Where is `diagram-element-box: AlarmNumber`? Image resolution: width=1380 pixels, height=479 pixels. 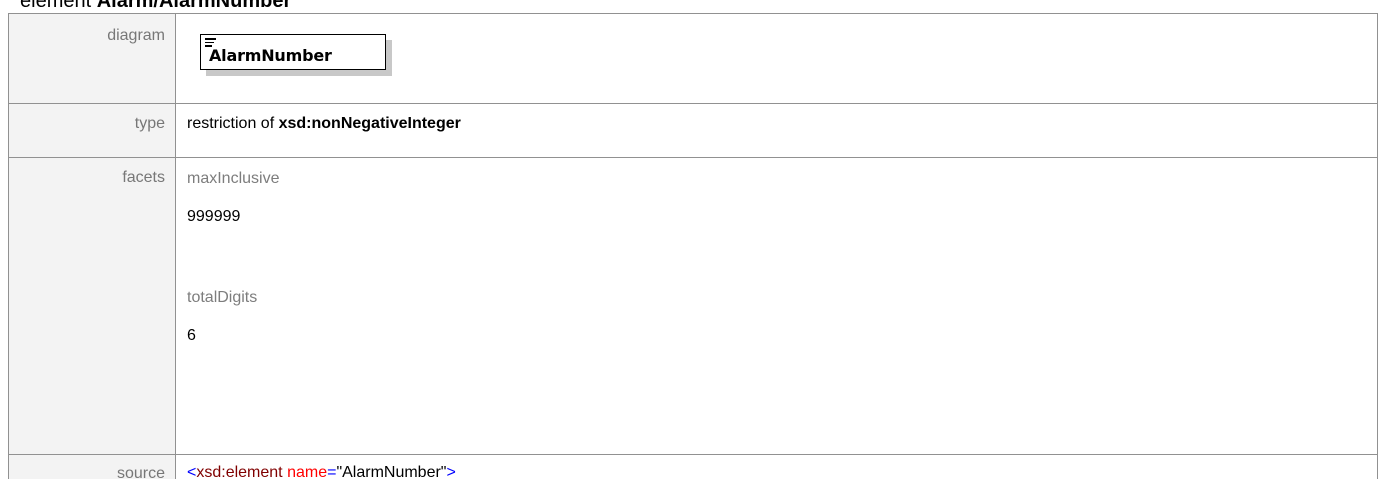 diagram-element-box: AlarmNumber is located at coordinates (293, 52).